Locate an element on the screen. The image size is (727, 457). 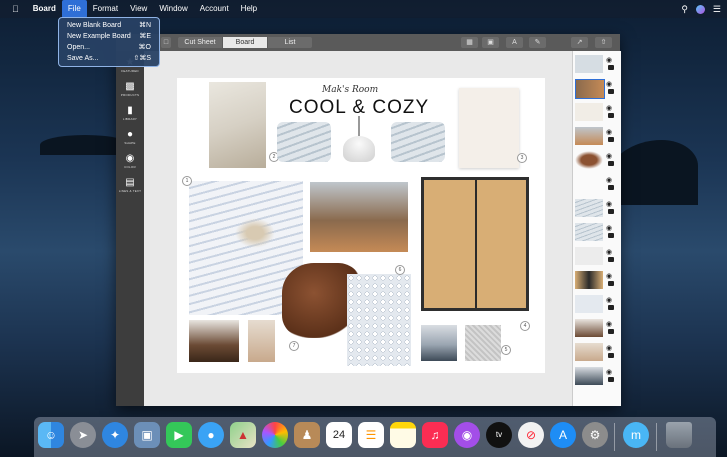
pillow-right-image is located at coordinates (418, 142).